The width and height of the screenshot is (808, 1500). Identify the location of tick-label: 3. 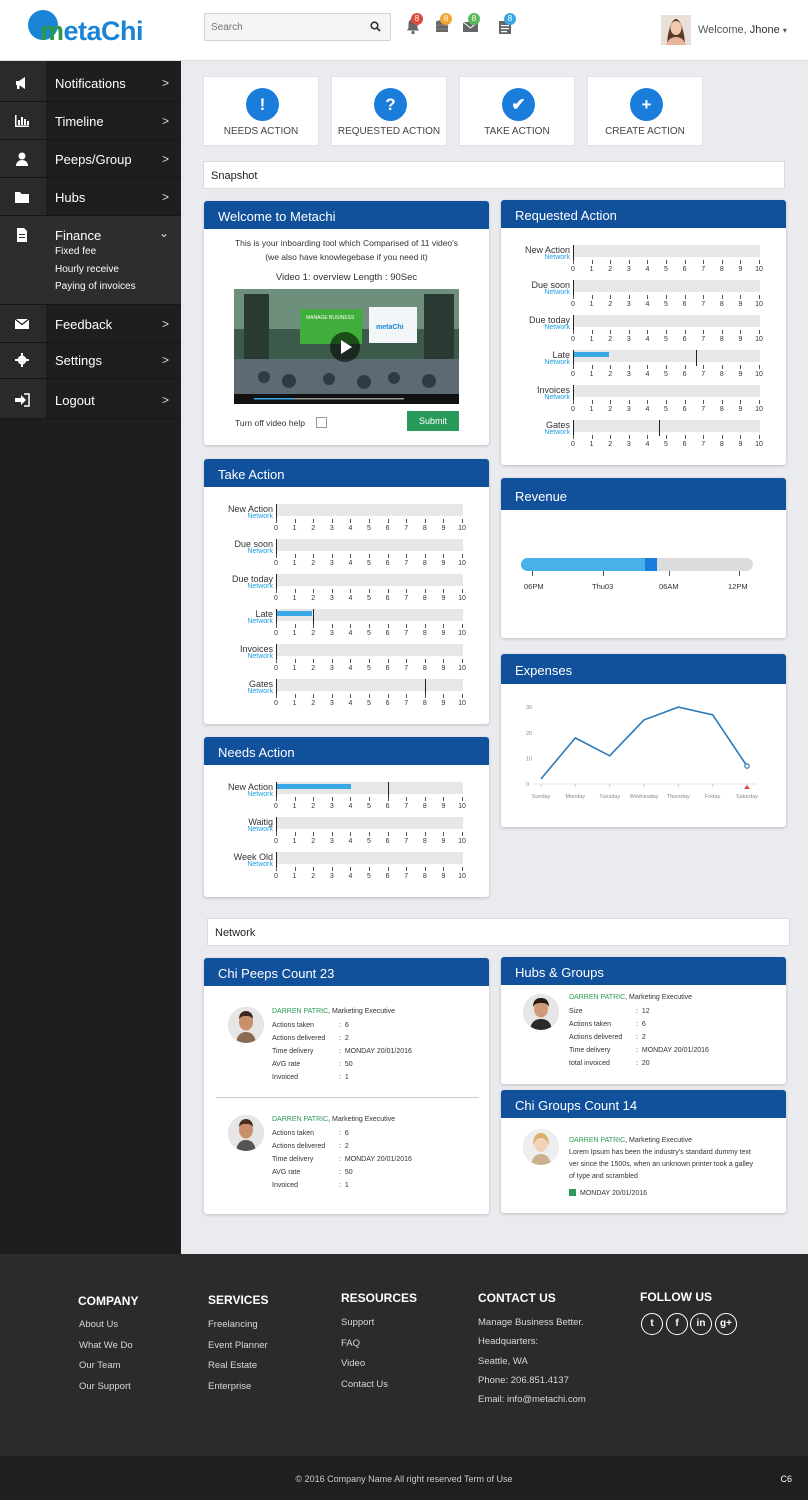
(628, 304).